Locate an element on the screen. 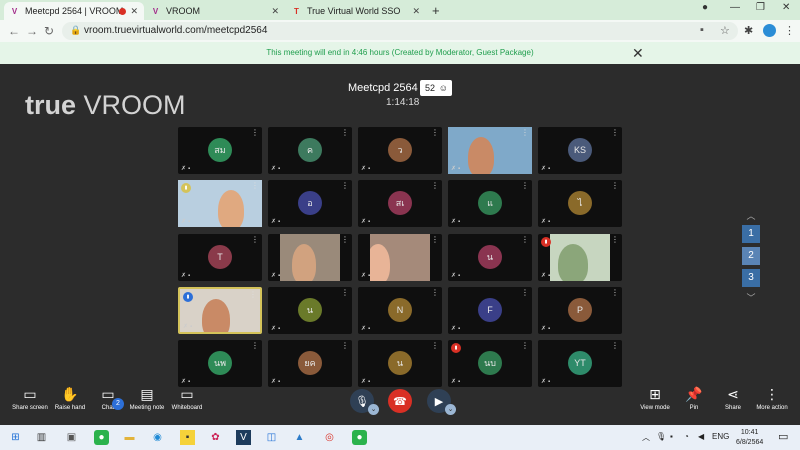  new-tab-button: + is located at coordinates (436, 10).